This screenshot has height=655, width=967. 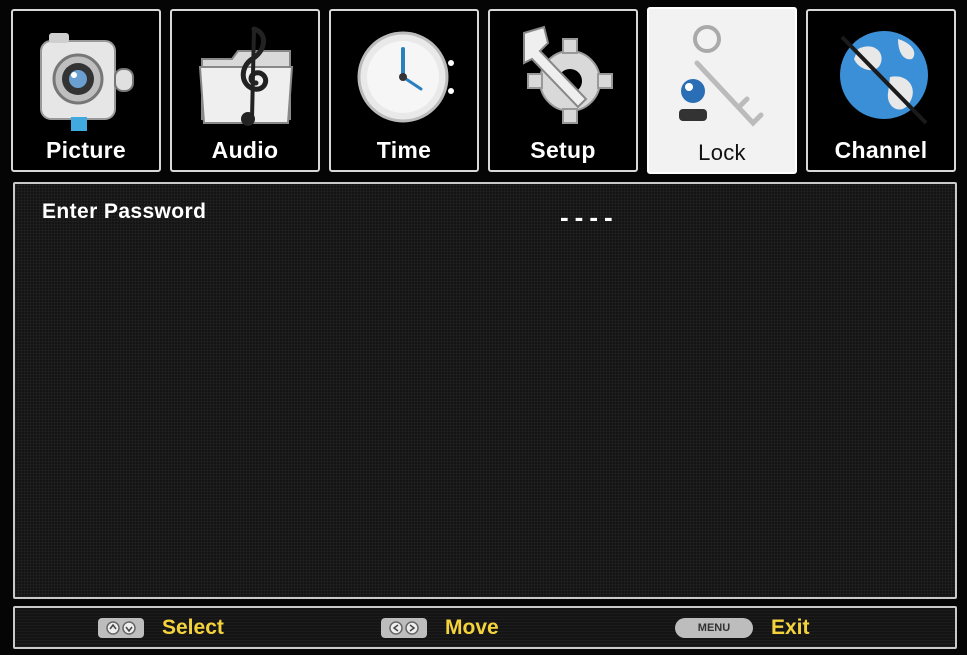 What do you see at coordinates (884, 78) in the screenshot?
I see `globe-icon` at bounding box center [884, 78].